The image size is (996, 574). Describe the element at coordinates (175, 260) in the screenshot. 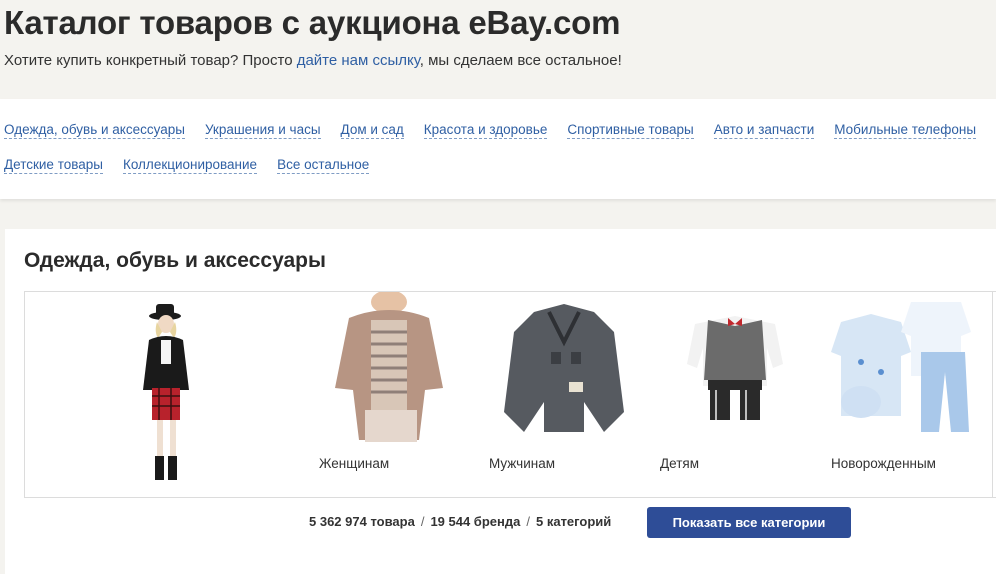

I see `section-title: Одежда, обувь и аксессуары` at that location.